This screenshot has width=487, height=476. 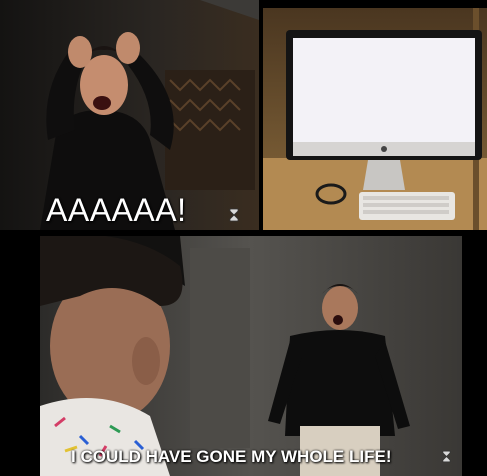 I want to click on caption-top: AAAAAA!, so click(x=116, y=210).